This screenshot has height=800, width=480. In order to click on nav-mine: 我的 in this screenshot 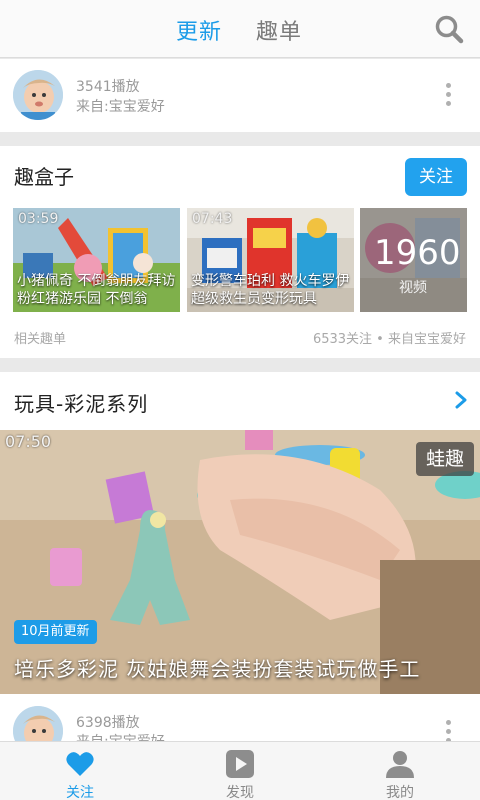, I will do `click(400, 771)`.